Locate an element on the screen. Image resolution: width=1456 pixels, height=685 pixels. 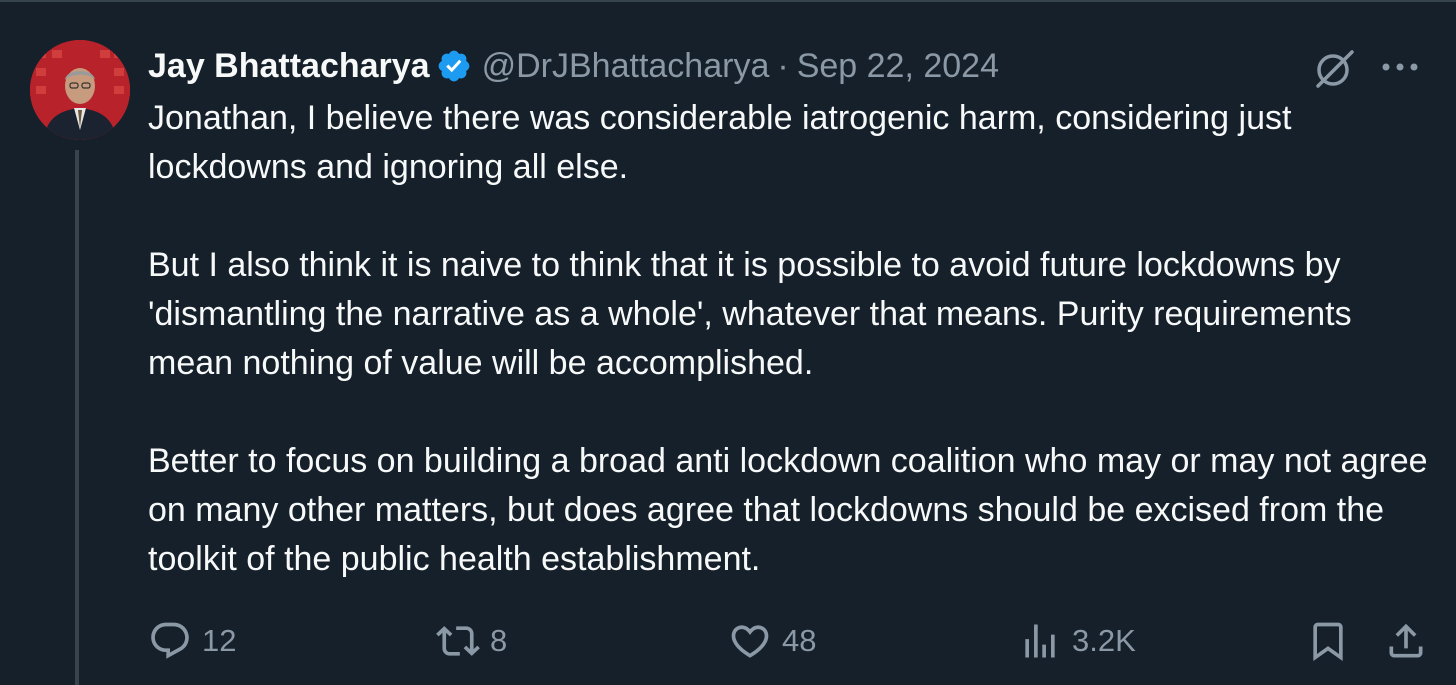
like-icon is located at coordinates (750, 641).